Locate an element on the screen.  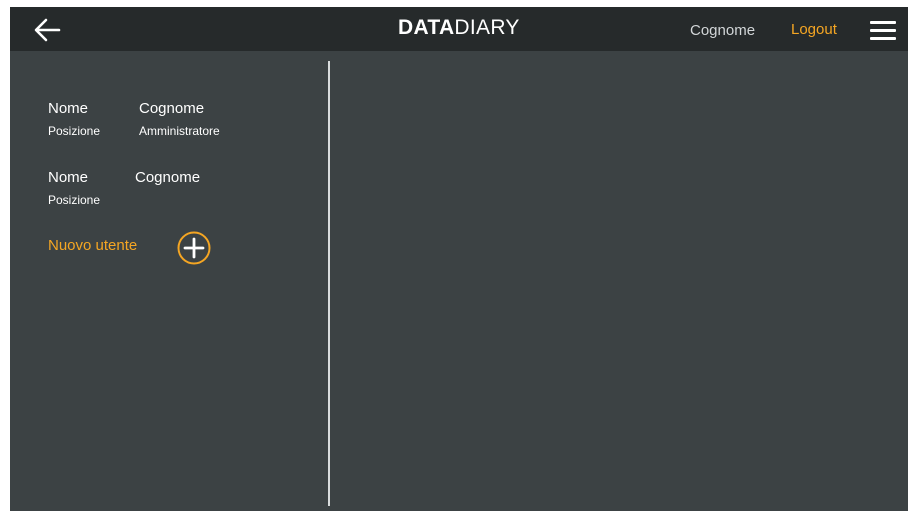
top-bar: DATADIARY Cognome Logout is located at coordinates (459, 29).